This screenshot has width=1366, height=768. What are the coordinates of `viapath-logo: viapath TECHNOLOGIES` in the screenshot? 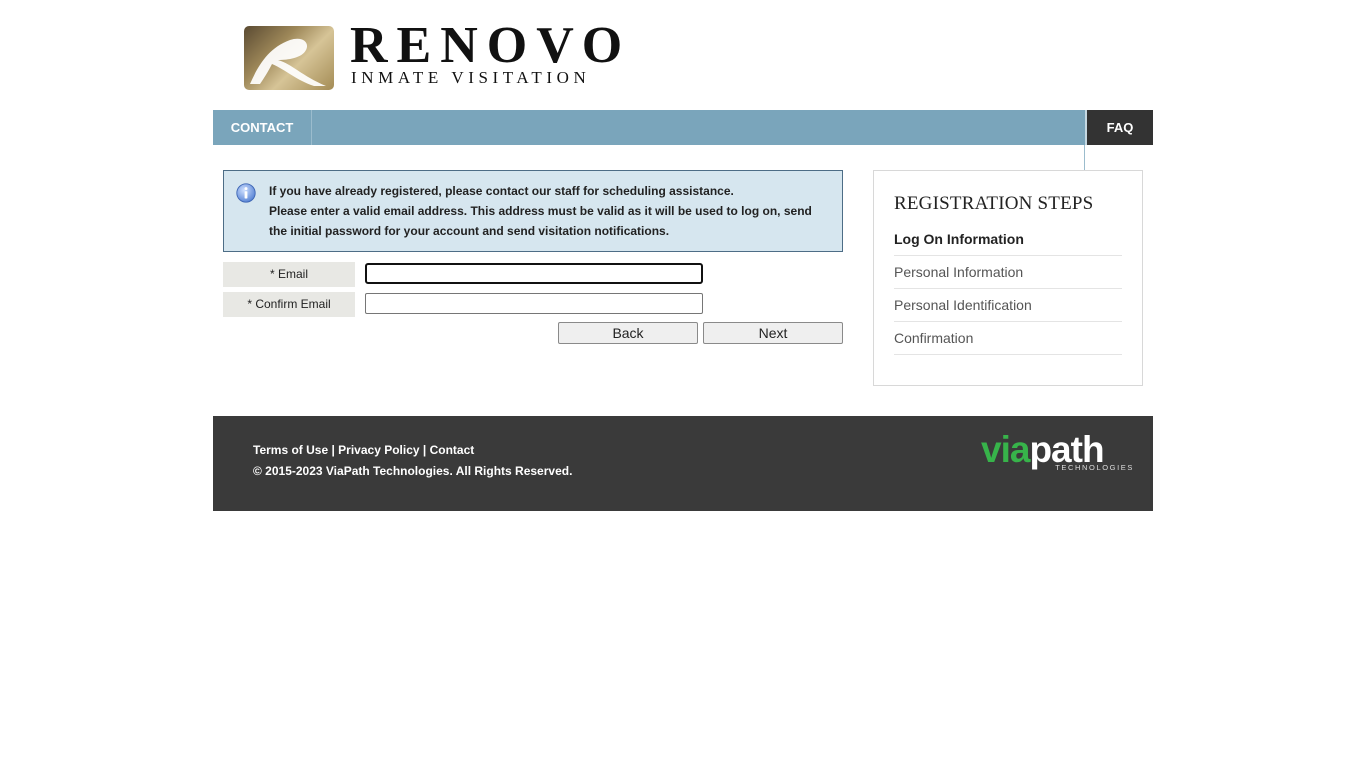 It's located at (1058, 452).